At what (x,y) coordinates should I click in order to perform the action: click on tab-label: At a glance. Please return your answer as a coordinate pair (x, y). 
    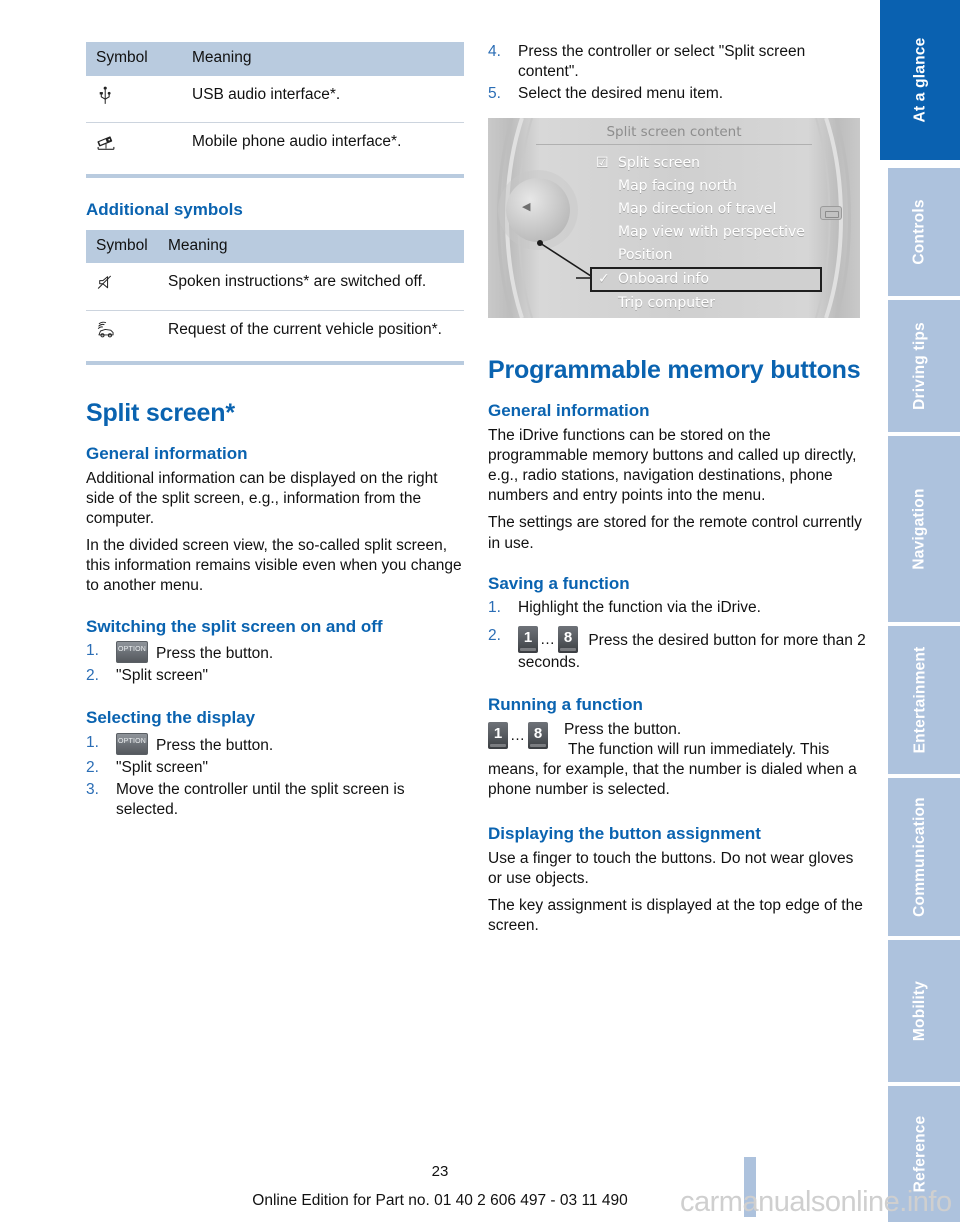
    Looking at the image, I should click on (919, 80).